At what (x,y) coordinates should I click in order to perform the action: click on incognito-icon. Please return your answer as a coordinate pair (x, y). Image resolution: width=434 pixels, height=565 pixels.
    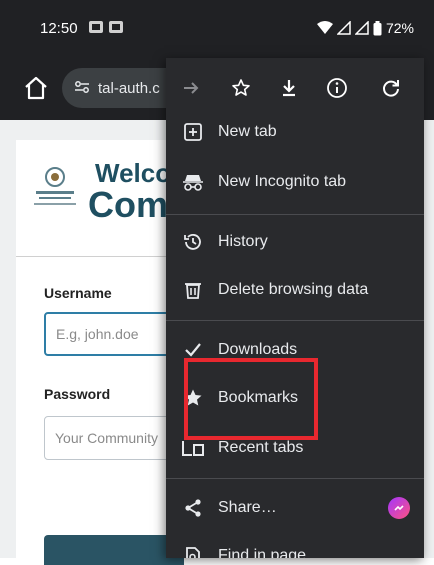
    Looking at the image, I should click on (193, 182).